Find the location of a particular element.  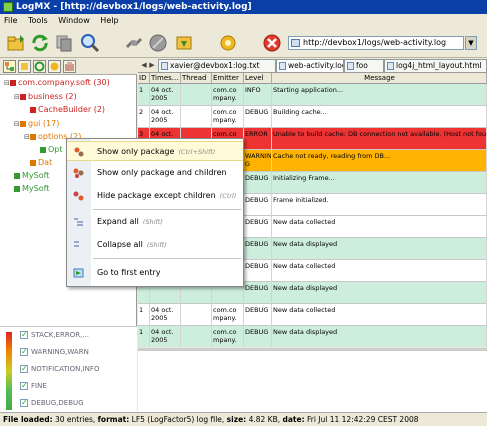

reload-button is located at coordinates (40, 43).